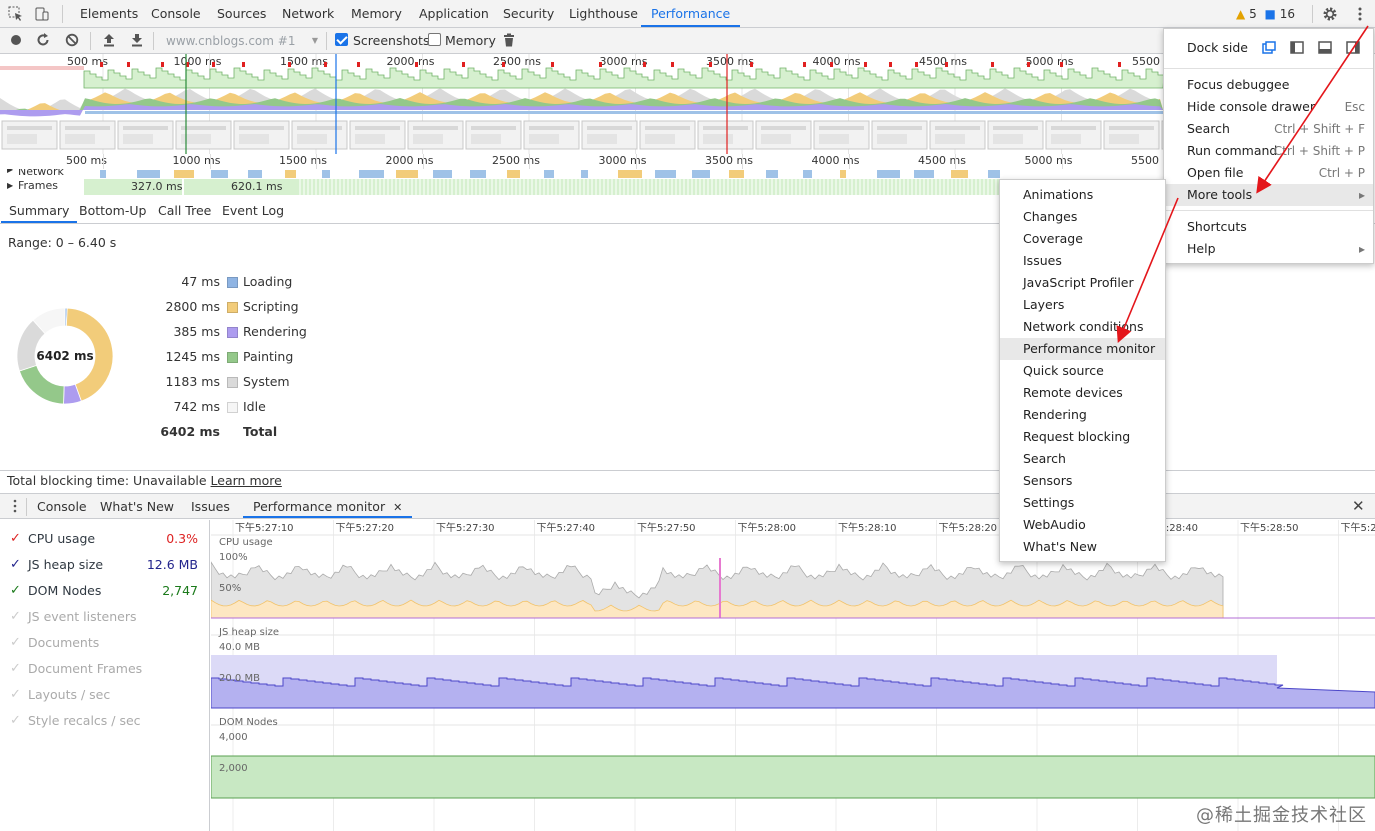 The width and height of the screenshot is (1375, 831). Describe the element at coordinates (1268, 129) in the screenshot. I see `menu-item-search: Search Ctrl + Shift + F` at that location.